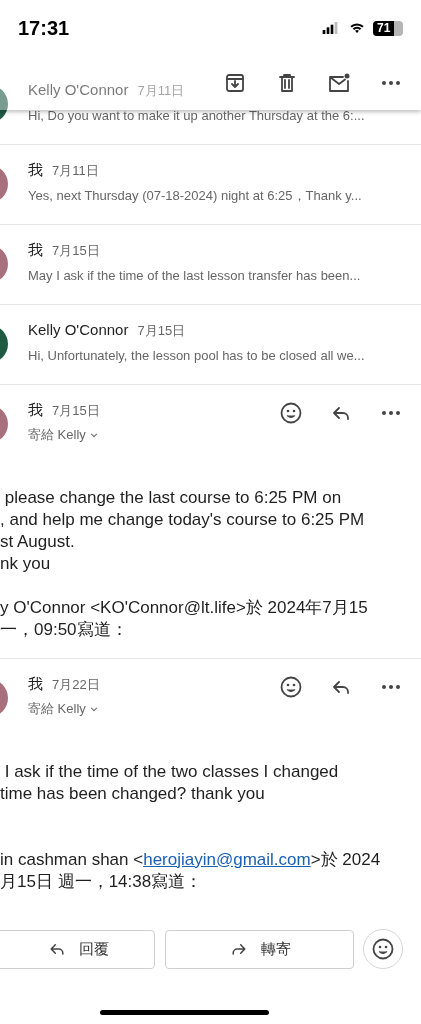 This screenshot has width=421, height=1024. I want to click on mail-button, so click(339, 83).